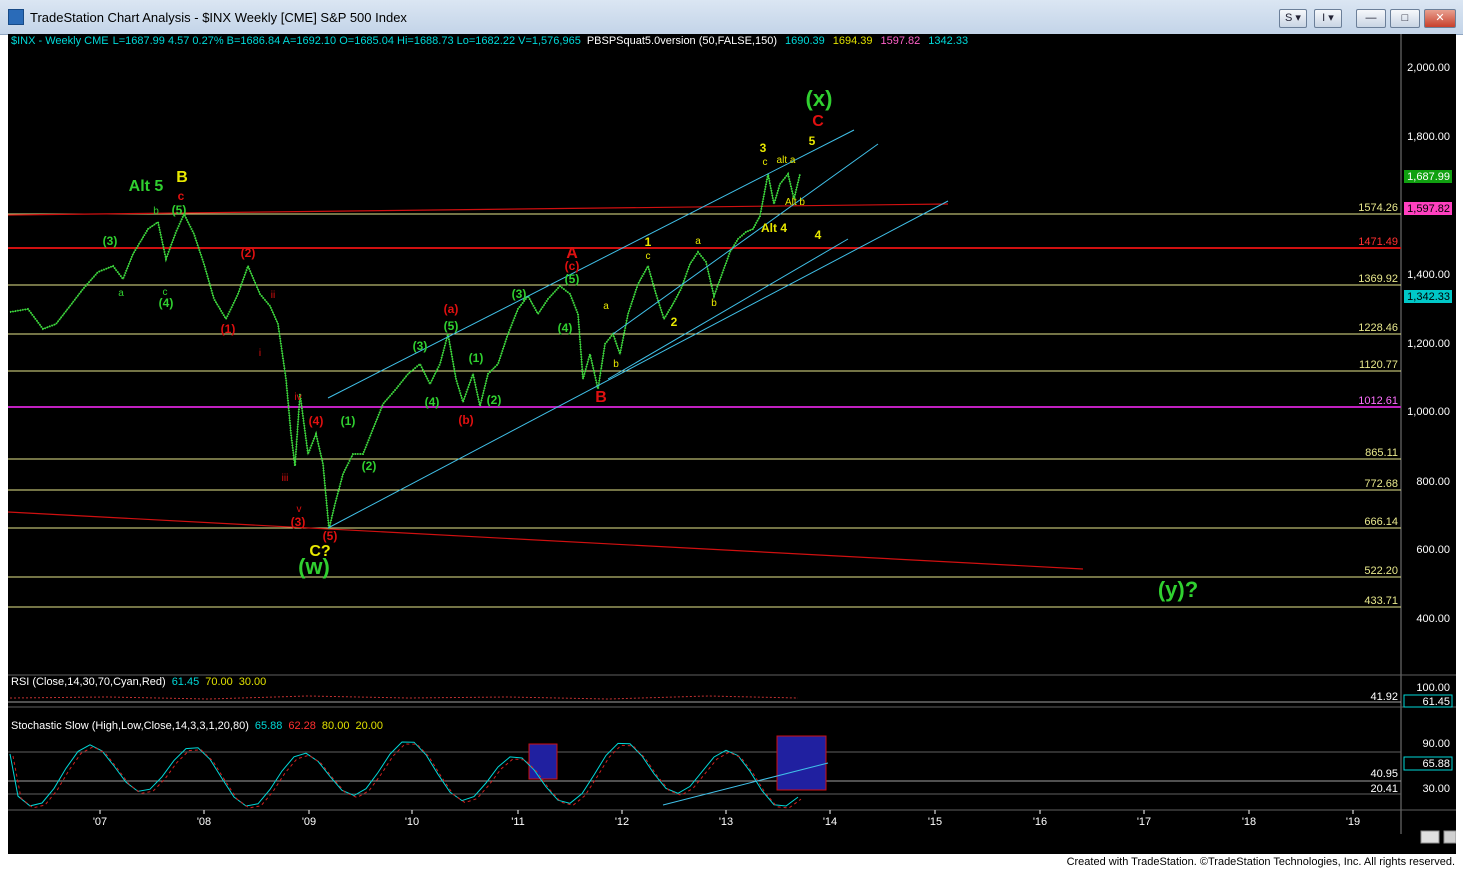  What do you see at coordinates (1384, 789) in the screenshot?
I see `stoch-level-label: 20.41` at bounding box center [1384, 789].